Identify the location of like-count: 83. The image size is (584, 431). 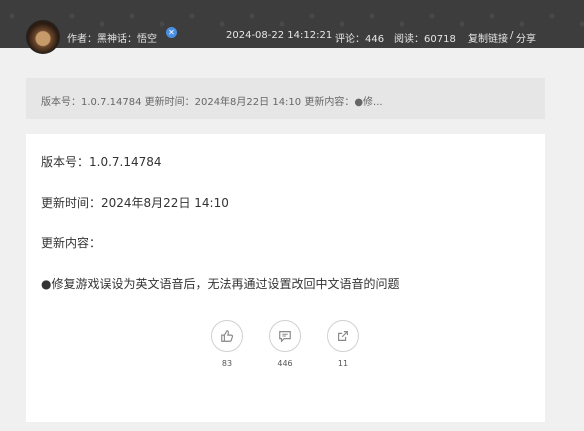
(227, 363).